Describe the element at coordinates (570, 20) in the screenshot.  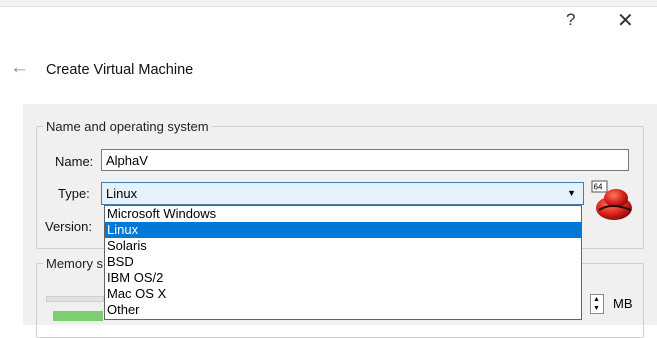
I see `help-button: ?` at that location.